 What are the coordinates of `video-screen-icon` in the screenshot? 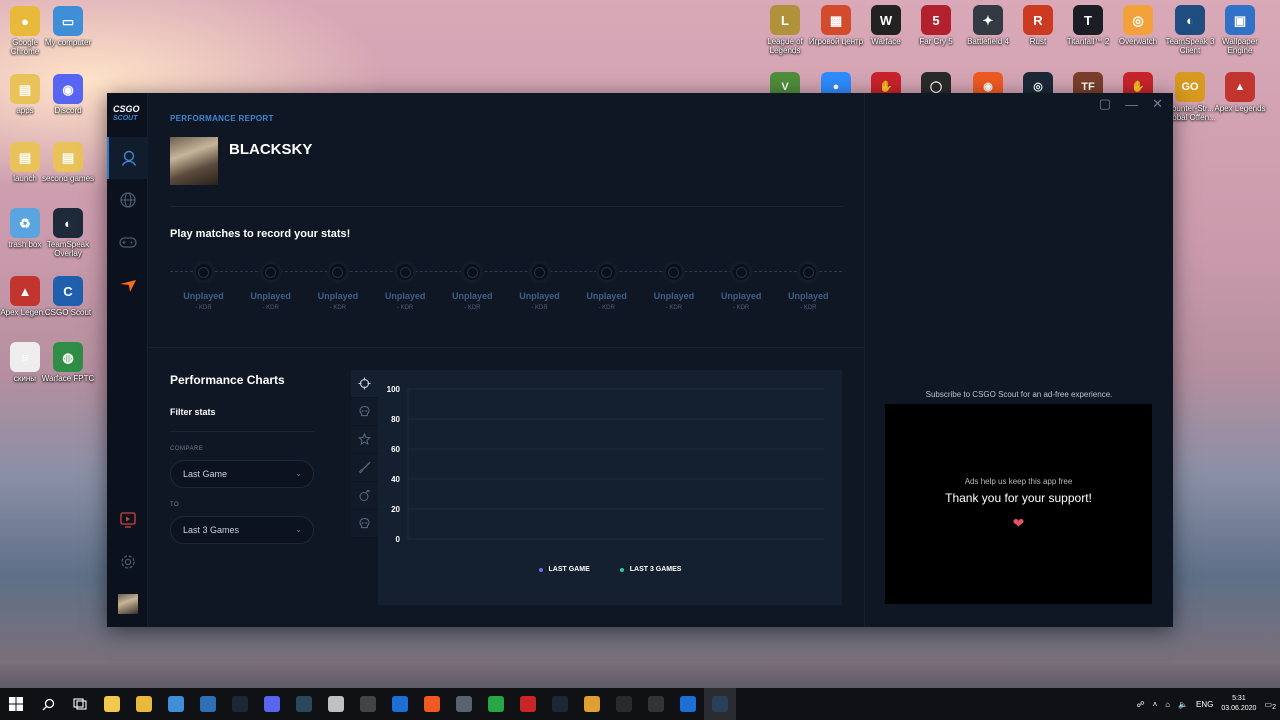 It's located at (127, 520).